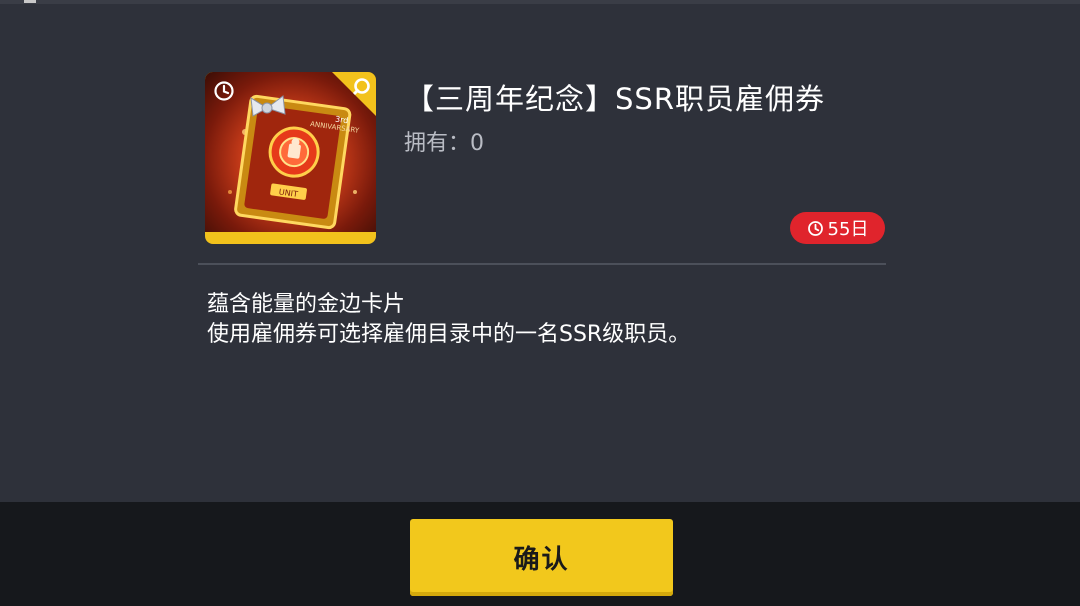 This screenshot has height=606, width=1080. What do you see at coordinates (542, 264) in the screenshot?
I see `divider` at bounding box center [542, 264].